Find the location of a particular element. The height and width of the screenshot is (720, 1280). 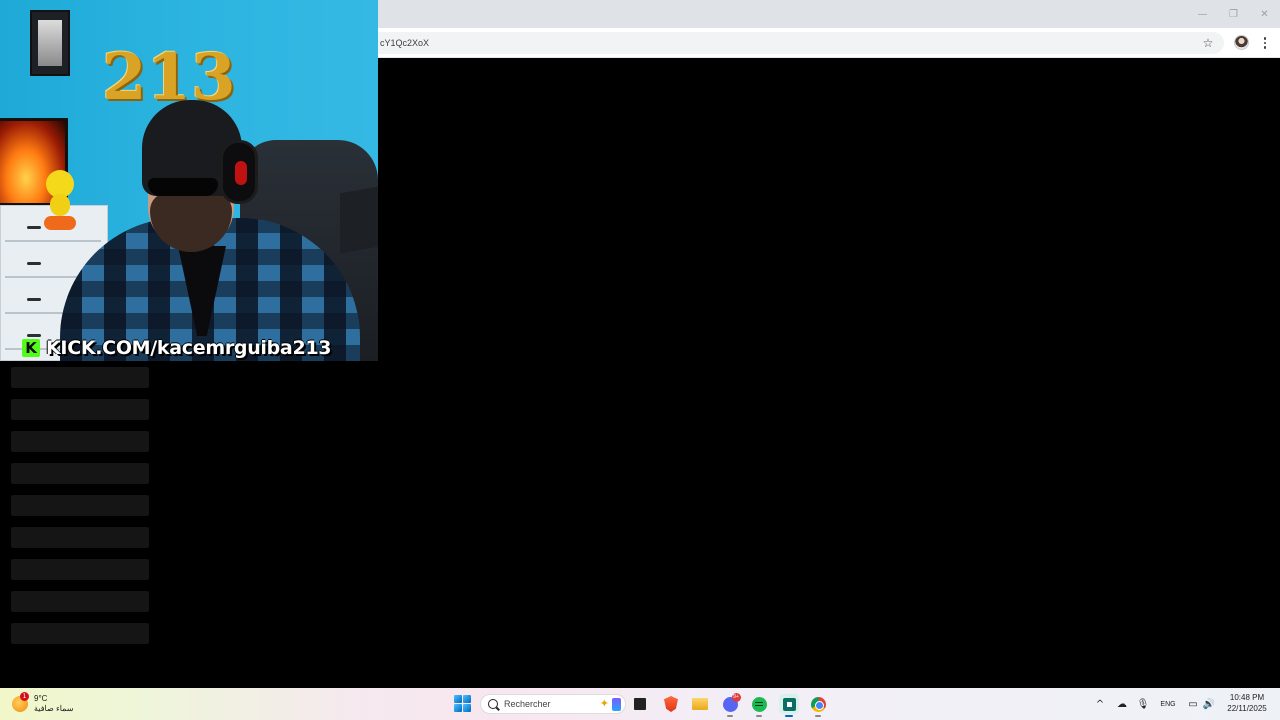

profile-avatar is located at coordinates (1241, 42).